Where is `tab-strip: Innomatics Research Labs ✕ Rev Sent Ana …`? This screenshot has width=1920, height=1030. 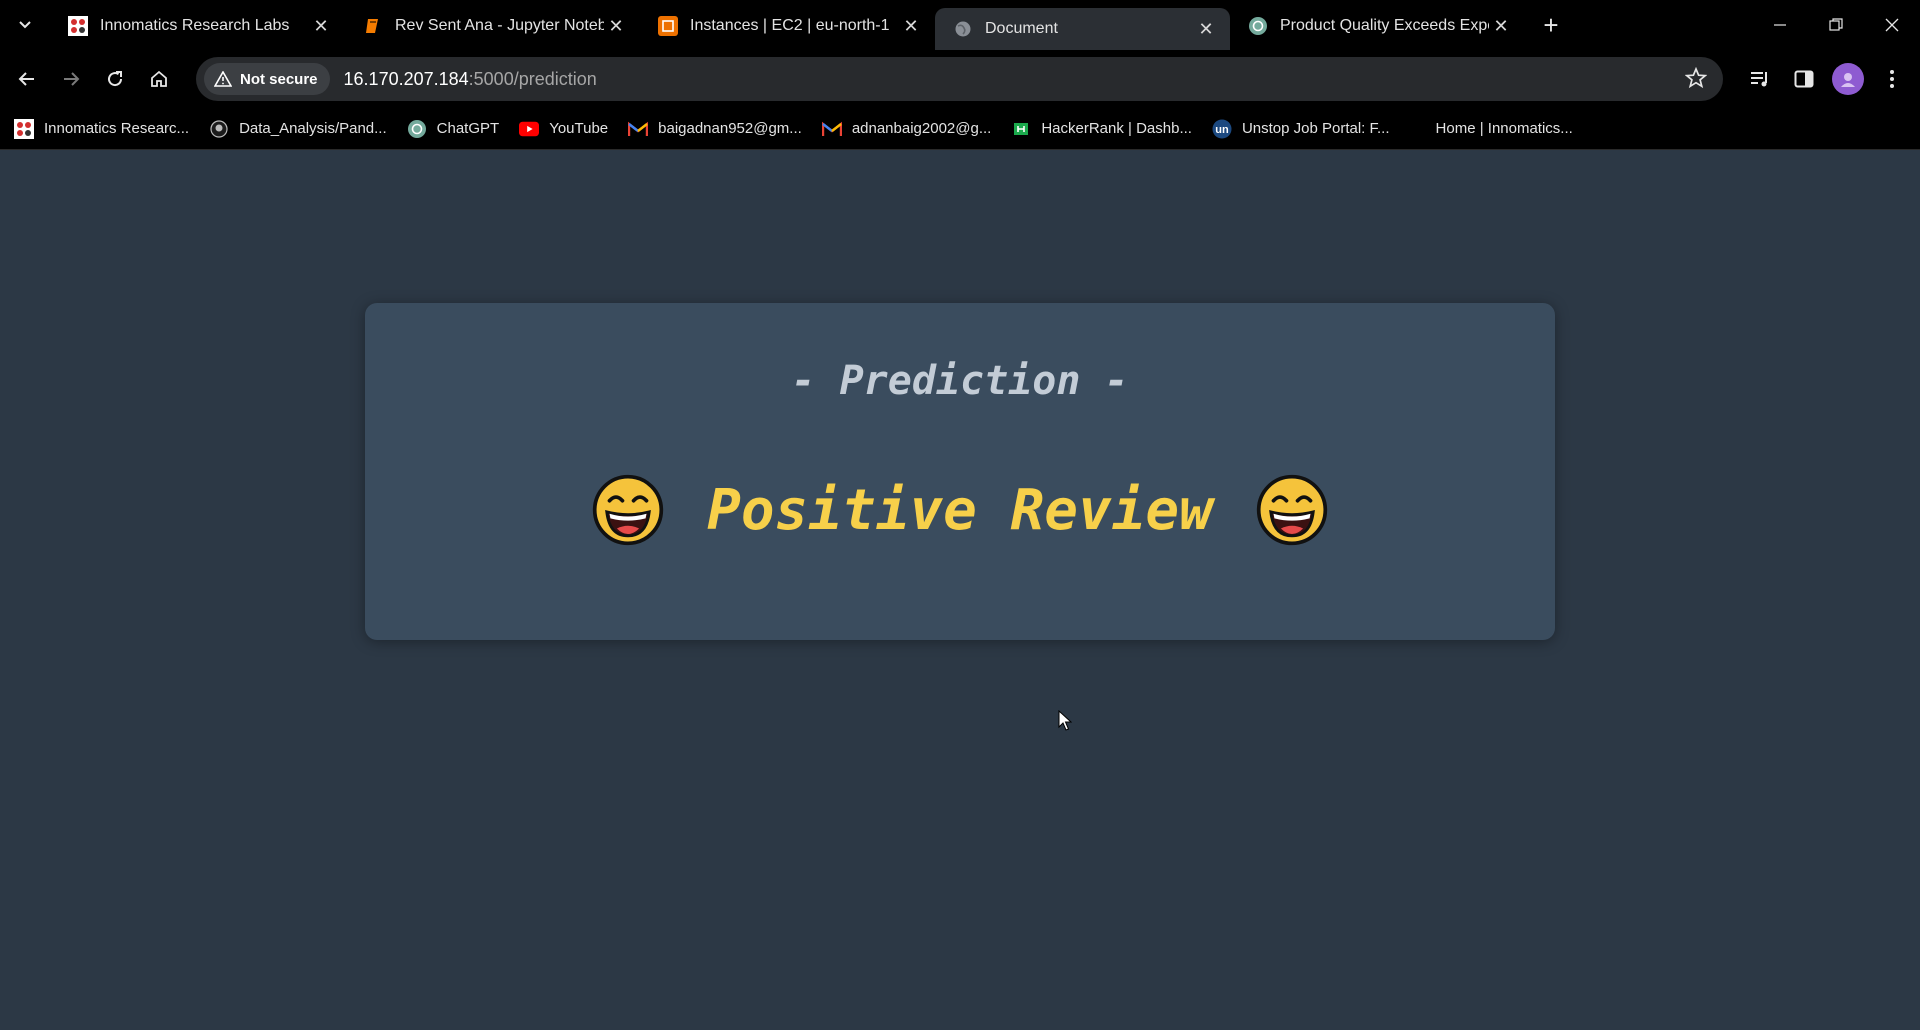
tab-strip: Innomatics Research Labs ✕ Rev Sent Ana … is located at coordinates (960, 25).